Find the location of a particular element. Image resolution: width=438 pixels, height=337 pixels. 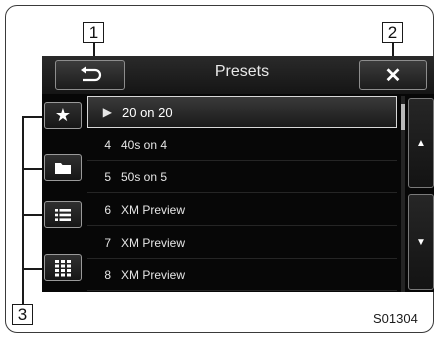

play-icon: ▶ is located at coordinates (107, 112).